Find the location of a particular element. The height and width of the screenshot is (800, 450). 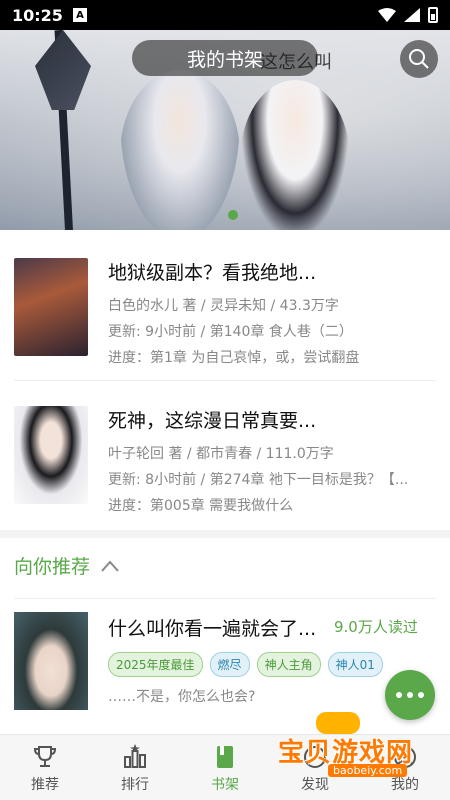

book-meta: 白色的水儿 著 / 灵异未知 / 43.3万字 is located at coordinates (223, 306).